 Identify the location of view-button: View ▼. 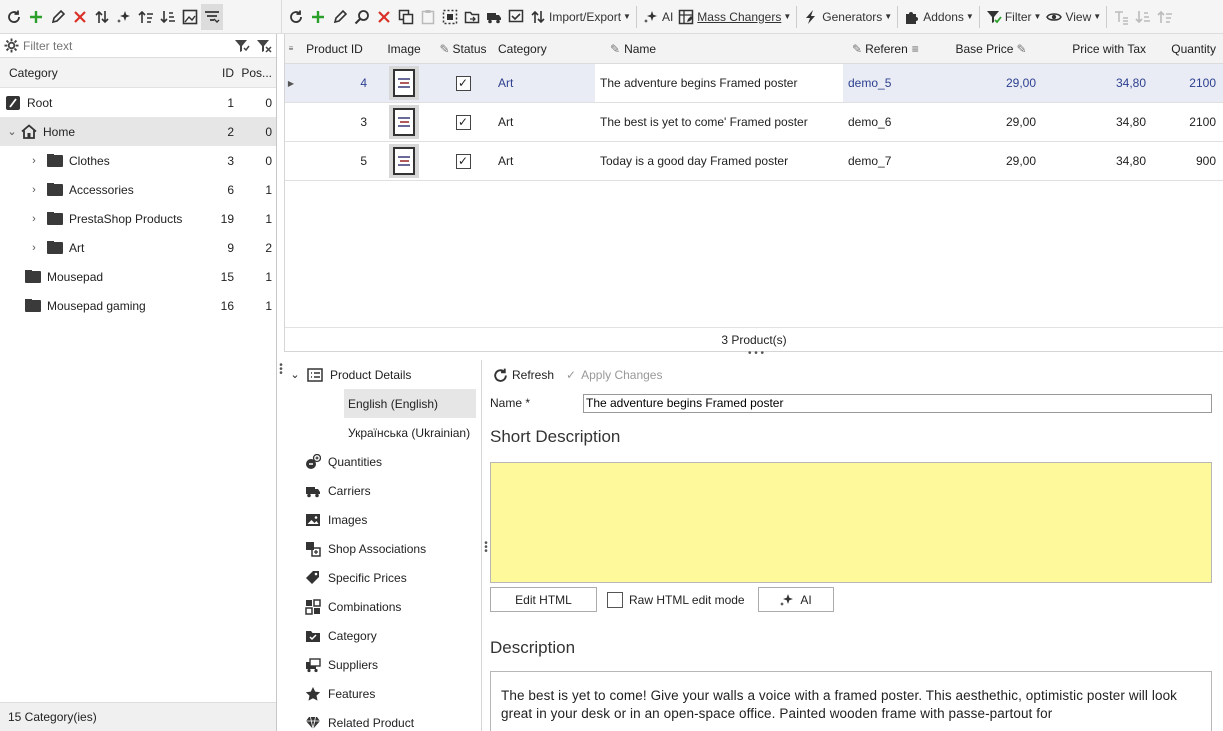
(1073, 17).